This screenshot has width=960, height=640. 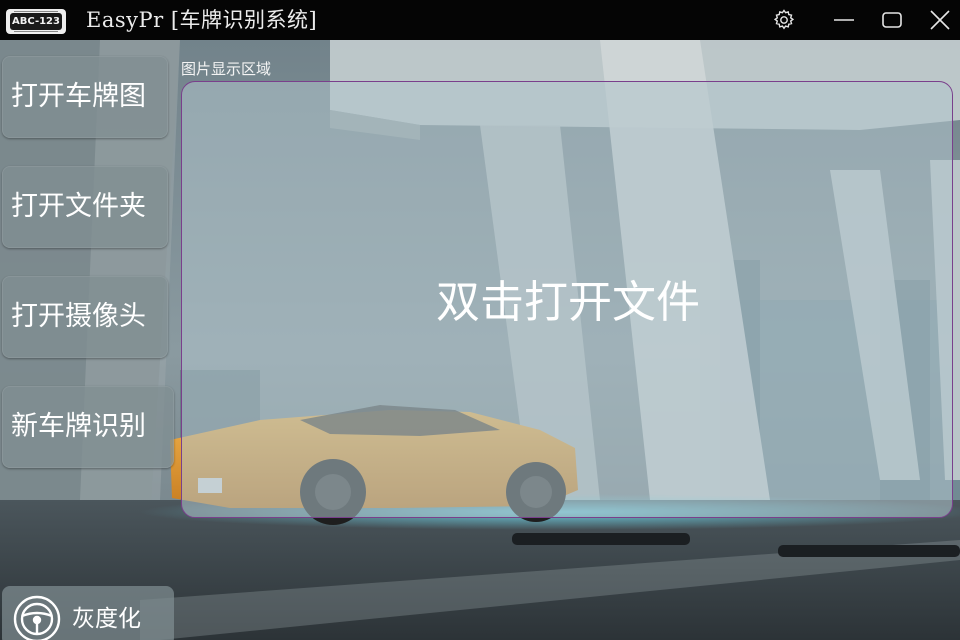 I want to click on minimize-button, so click(x=844, y=20).